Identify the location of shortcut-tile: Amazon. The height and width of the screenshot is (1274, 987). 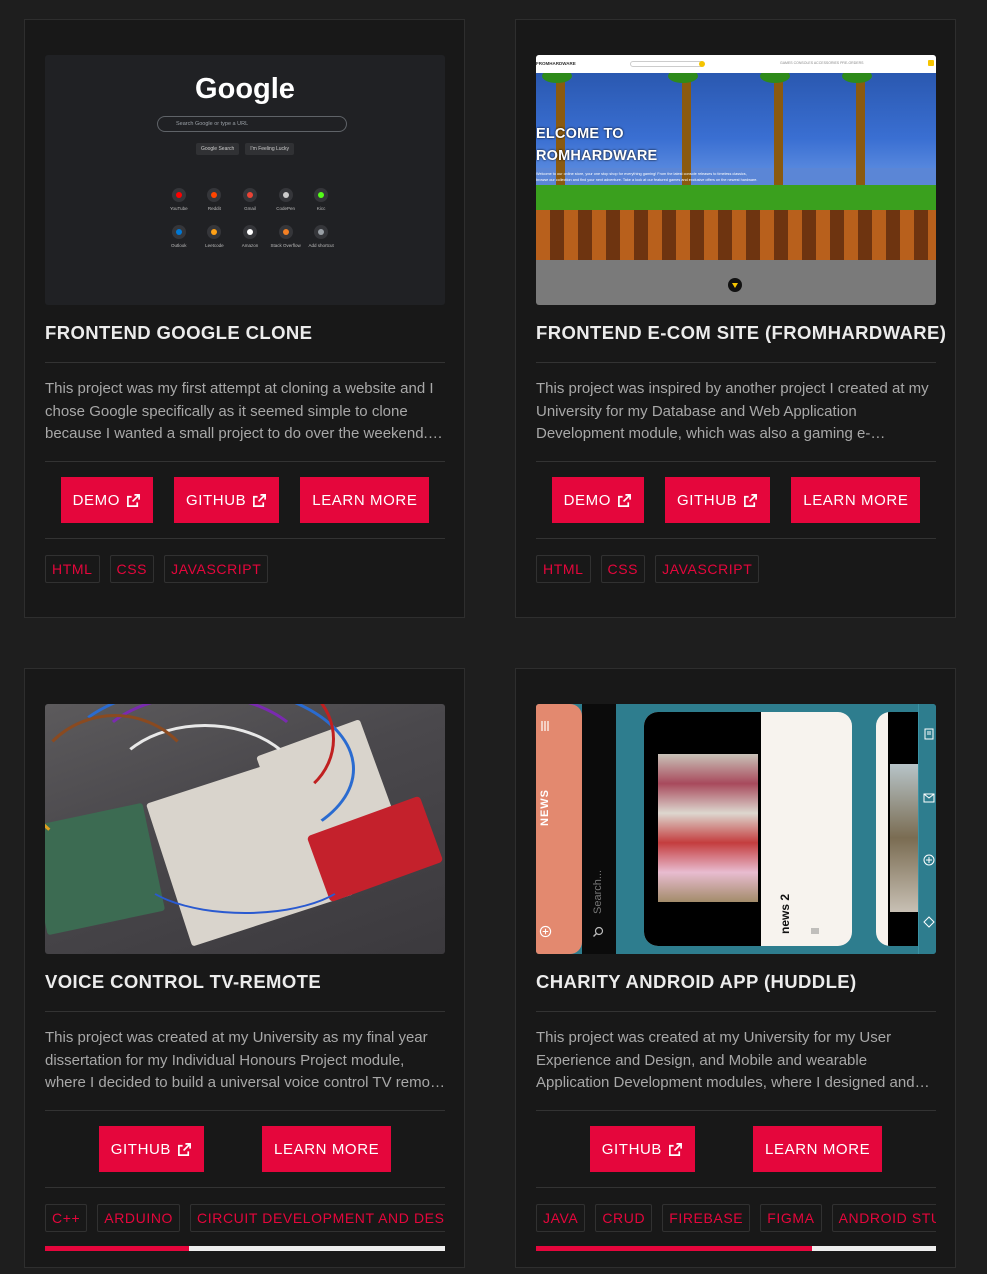
(250, 236).